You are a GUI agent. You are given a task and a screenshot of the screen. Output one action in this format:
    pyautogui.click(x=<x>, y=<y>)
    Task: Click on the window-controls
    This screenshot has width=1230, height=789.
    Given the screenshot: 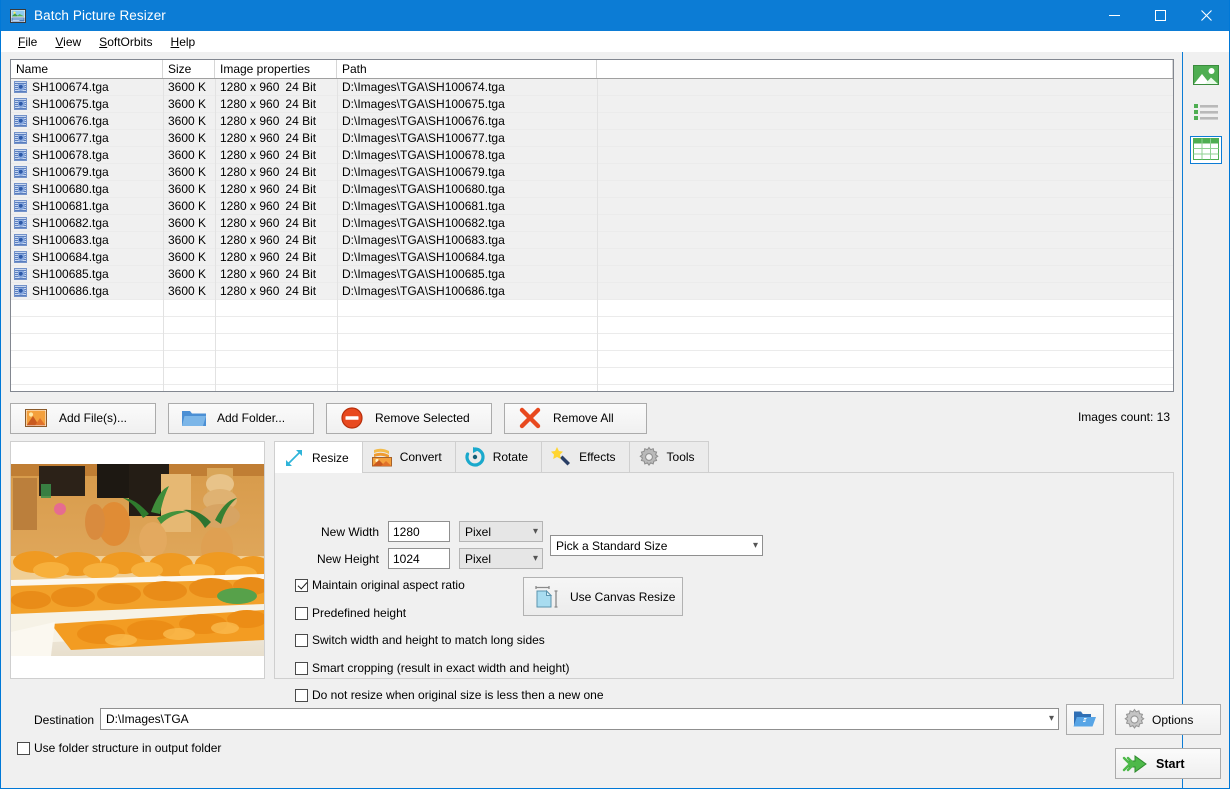 What is the action you would take?
    pyautogui.click(x=1160, y=15)
    